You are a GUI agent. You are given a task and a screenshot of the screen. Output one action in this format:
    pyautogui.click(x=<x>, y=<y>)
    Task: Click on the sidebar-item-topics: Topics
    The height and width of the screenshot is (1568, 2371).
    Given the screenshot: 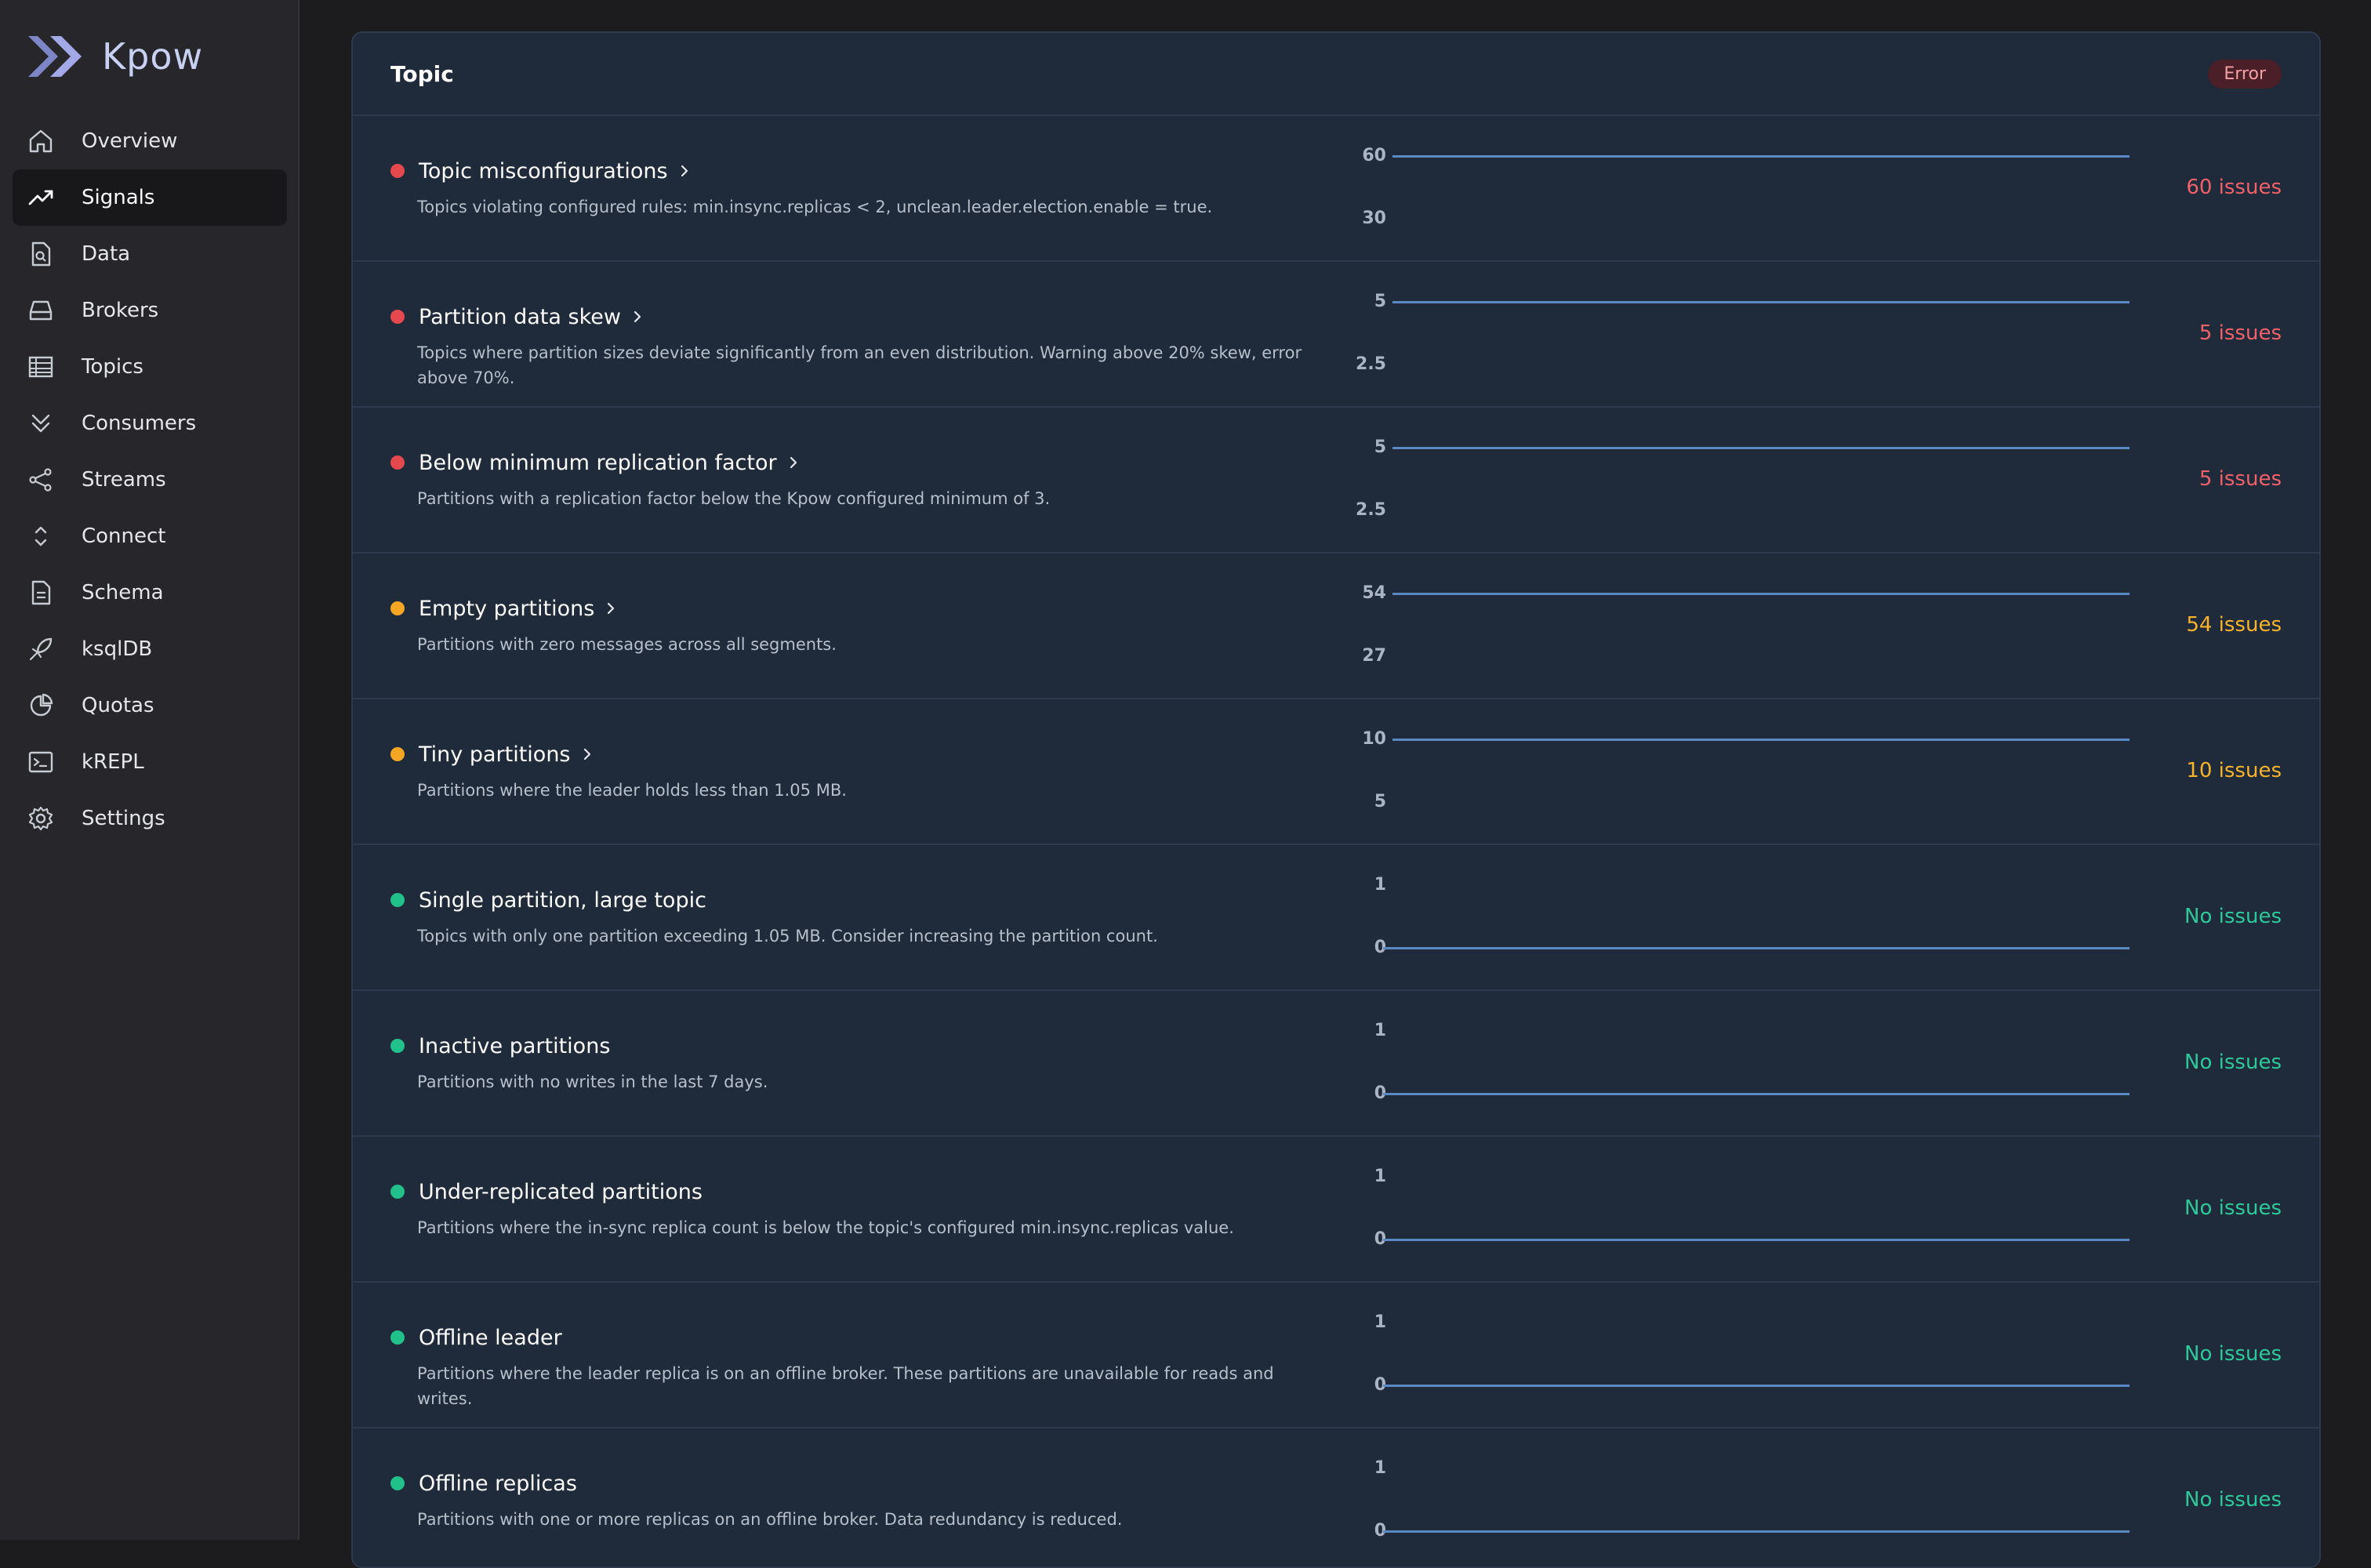 What is the action you would take?
    pyautogui.click(x=150, y=367)
    